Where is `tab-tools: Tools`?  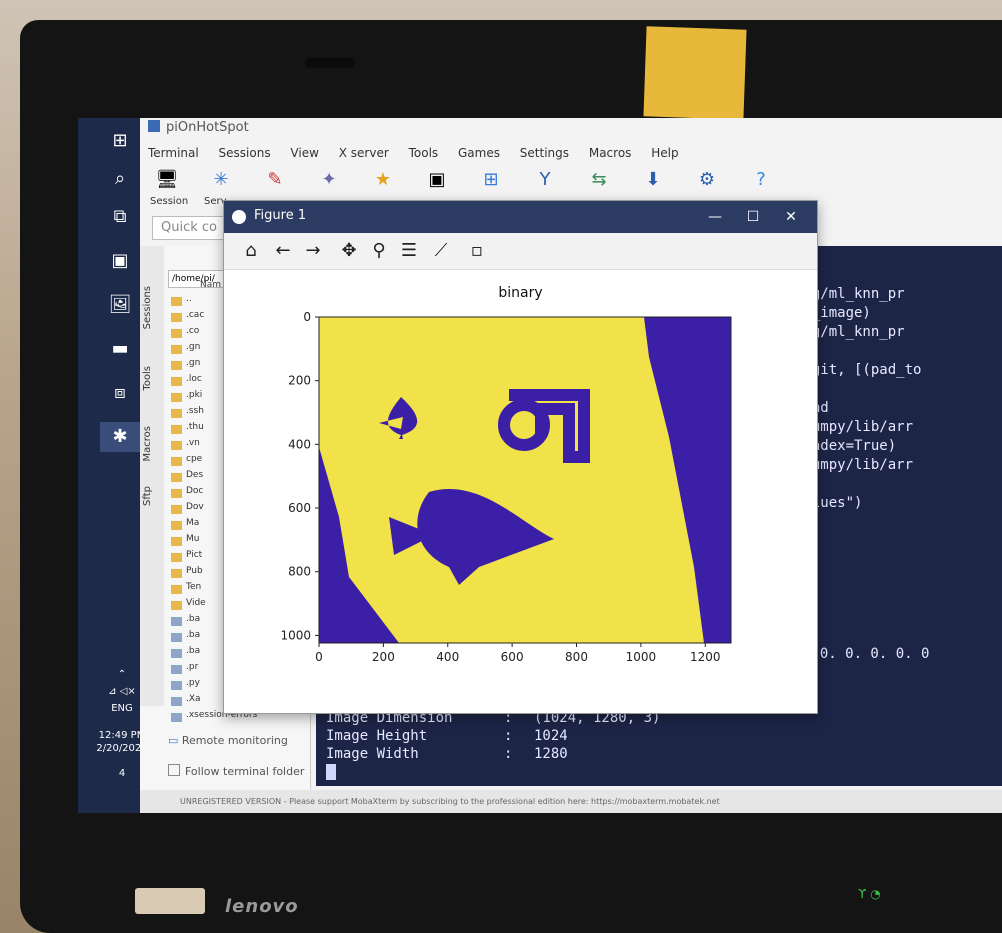
tab-tools: Tools is located at coordinates (152, 378).